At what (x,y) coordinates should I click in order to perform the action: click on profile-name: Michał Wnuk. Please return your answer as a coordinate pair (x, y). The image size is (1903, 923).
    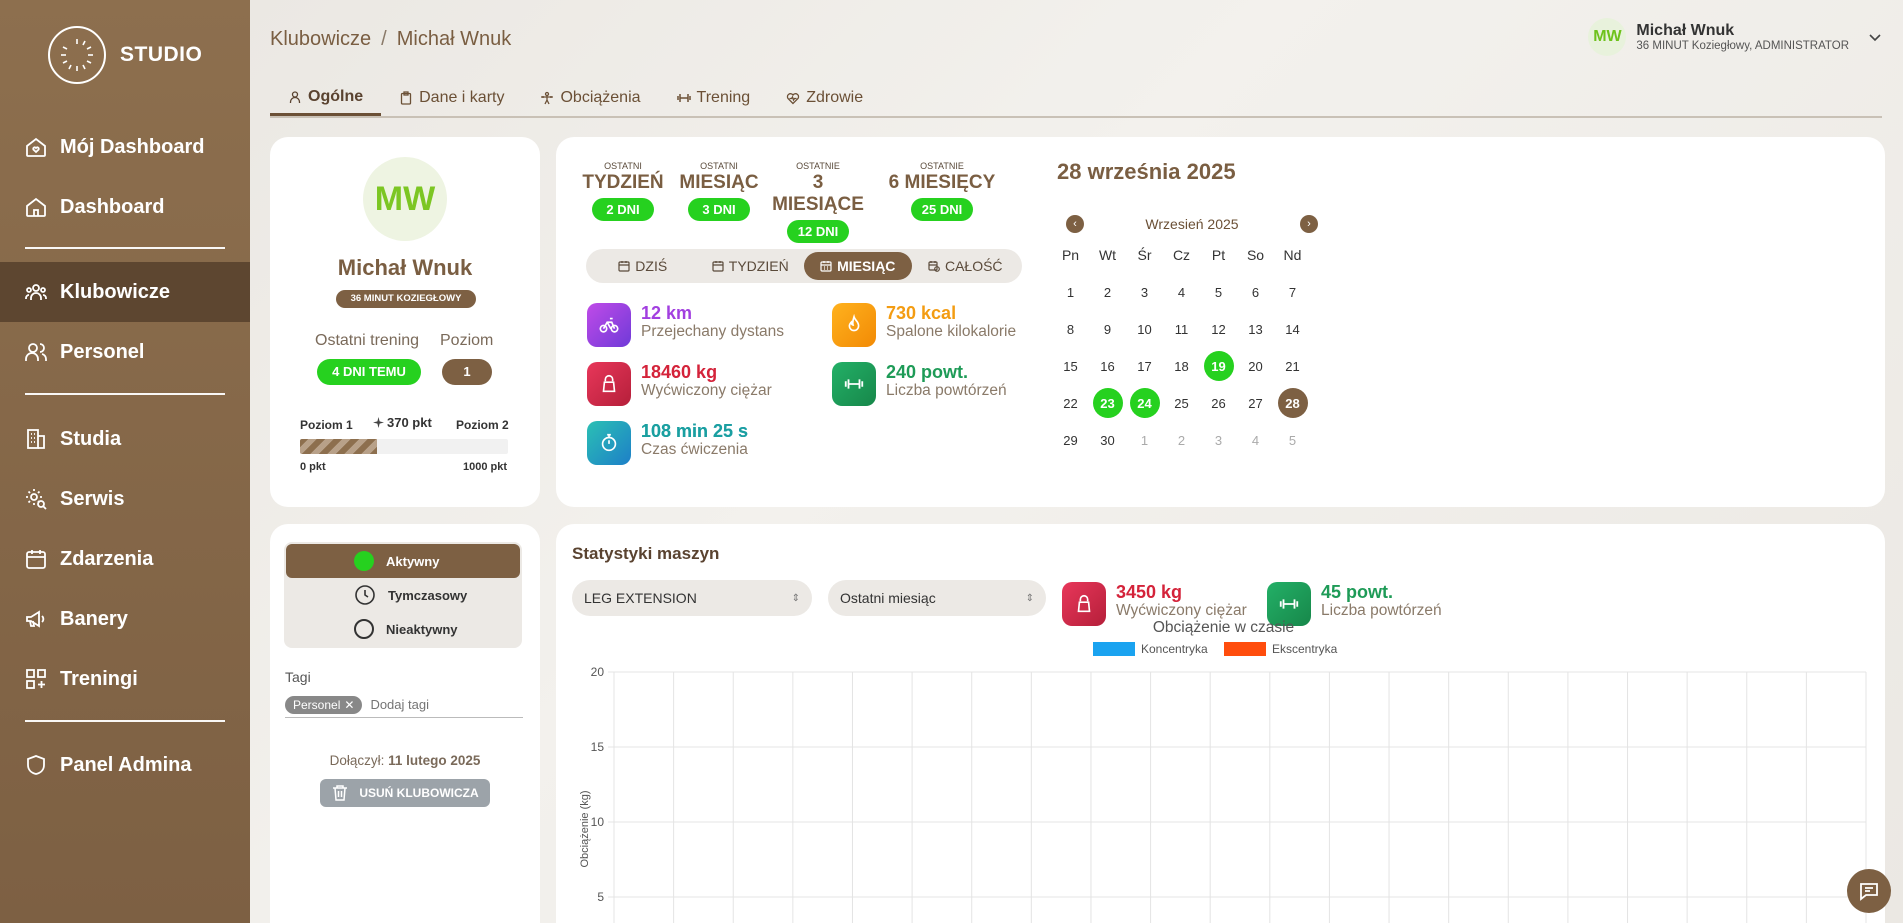
    Looking at the image, I should click on (405, 267).